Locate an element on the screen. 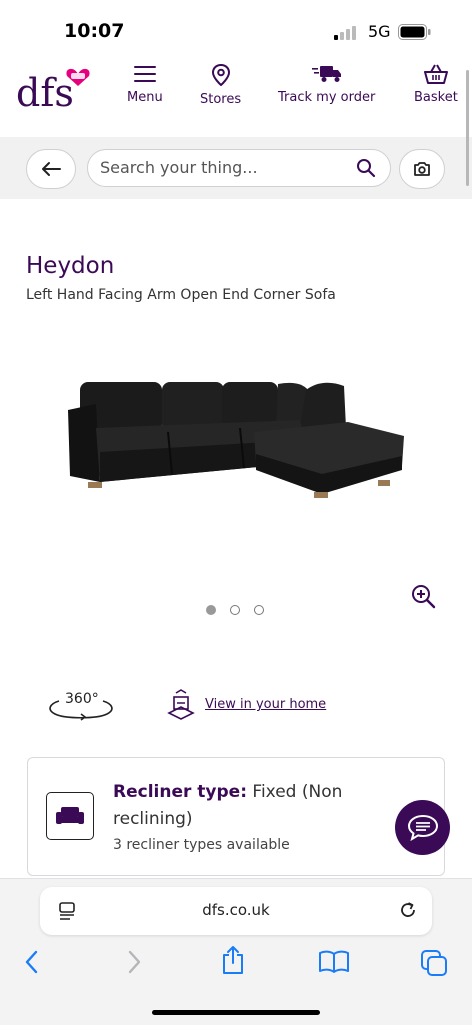 The height and width of the screenshot is (1025, 472). browser-toolbar: dfs.co.uk is located at coordinates (236, 951).